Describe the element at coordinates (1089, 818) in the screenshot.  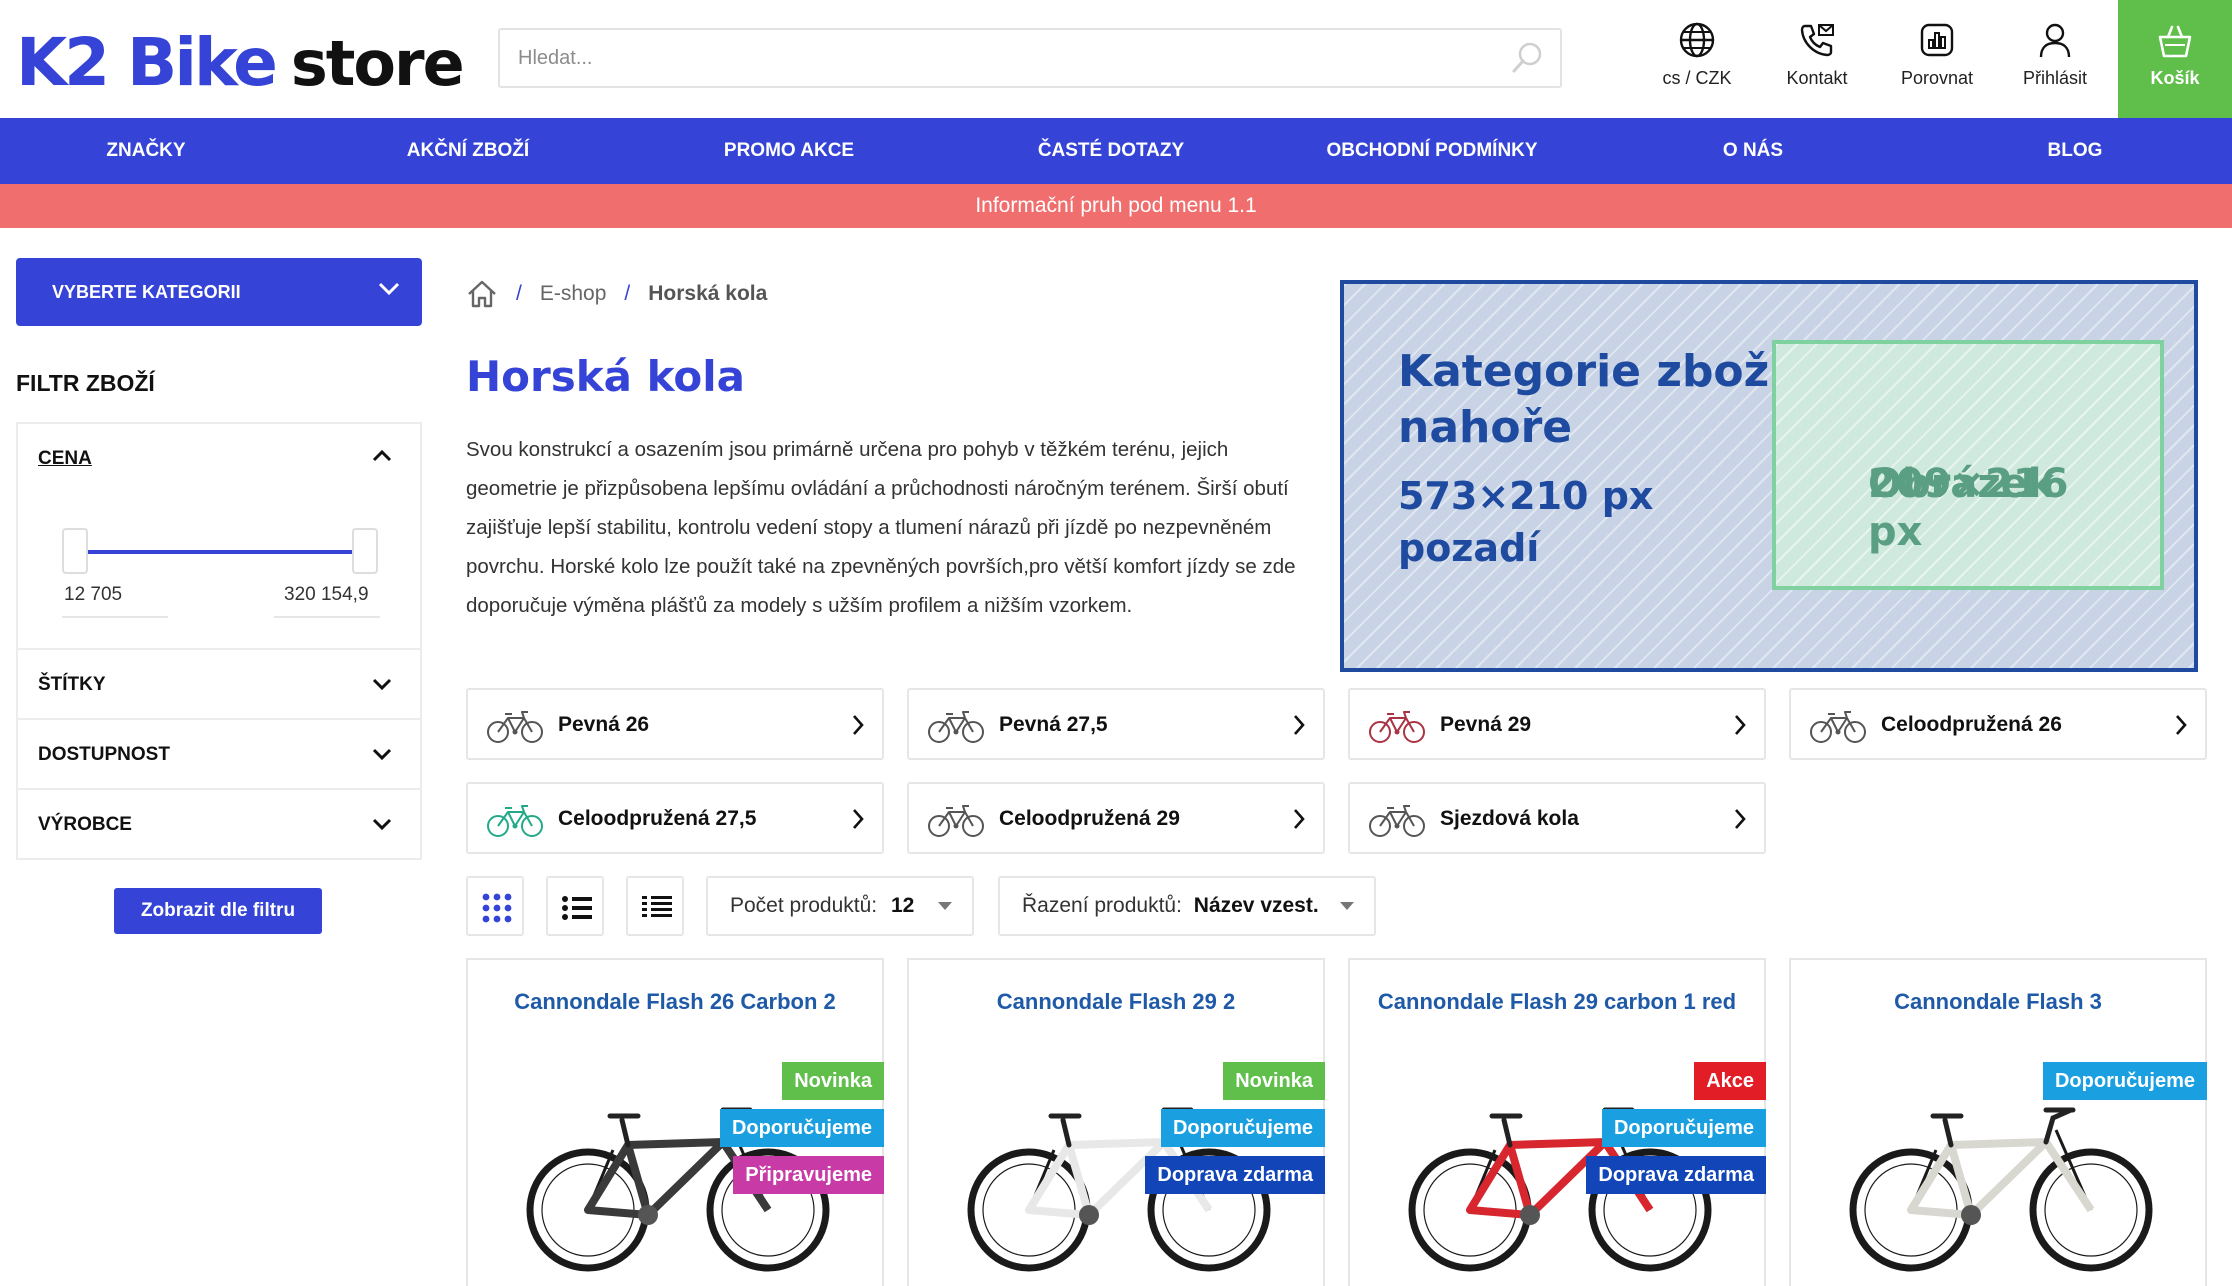
I see `subcategory-label: Celoodpružená 29` at that location.